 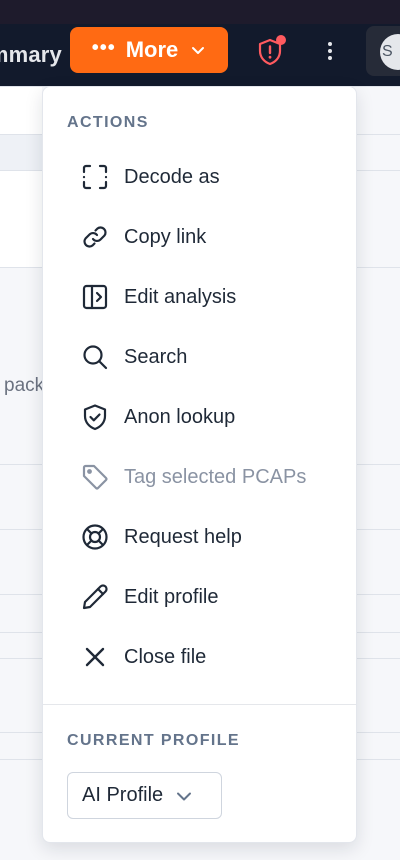 What do you see at coordinates (95, 297) in the screenshot?
I see `sidebar-panel-icon` at bounding box center [95, 297].